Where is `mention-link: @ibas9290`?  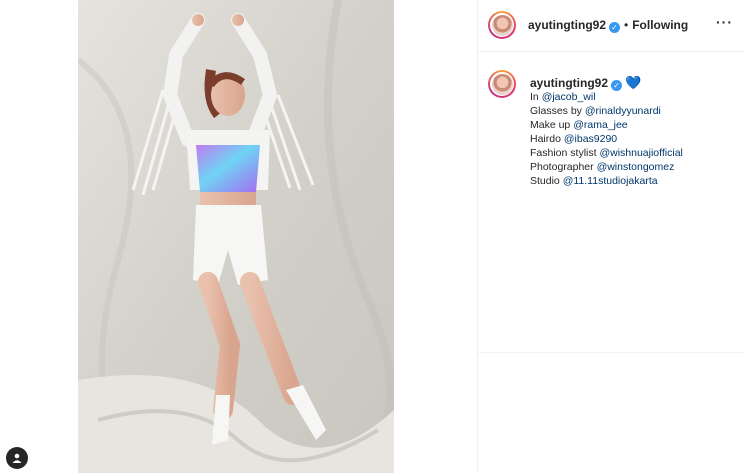 mention-link: @ibas9290 is located at coordinates (590, 139).